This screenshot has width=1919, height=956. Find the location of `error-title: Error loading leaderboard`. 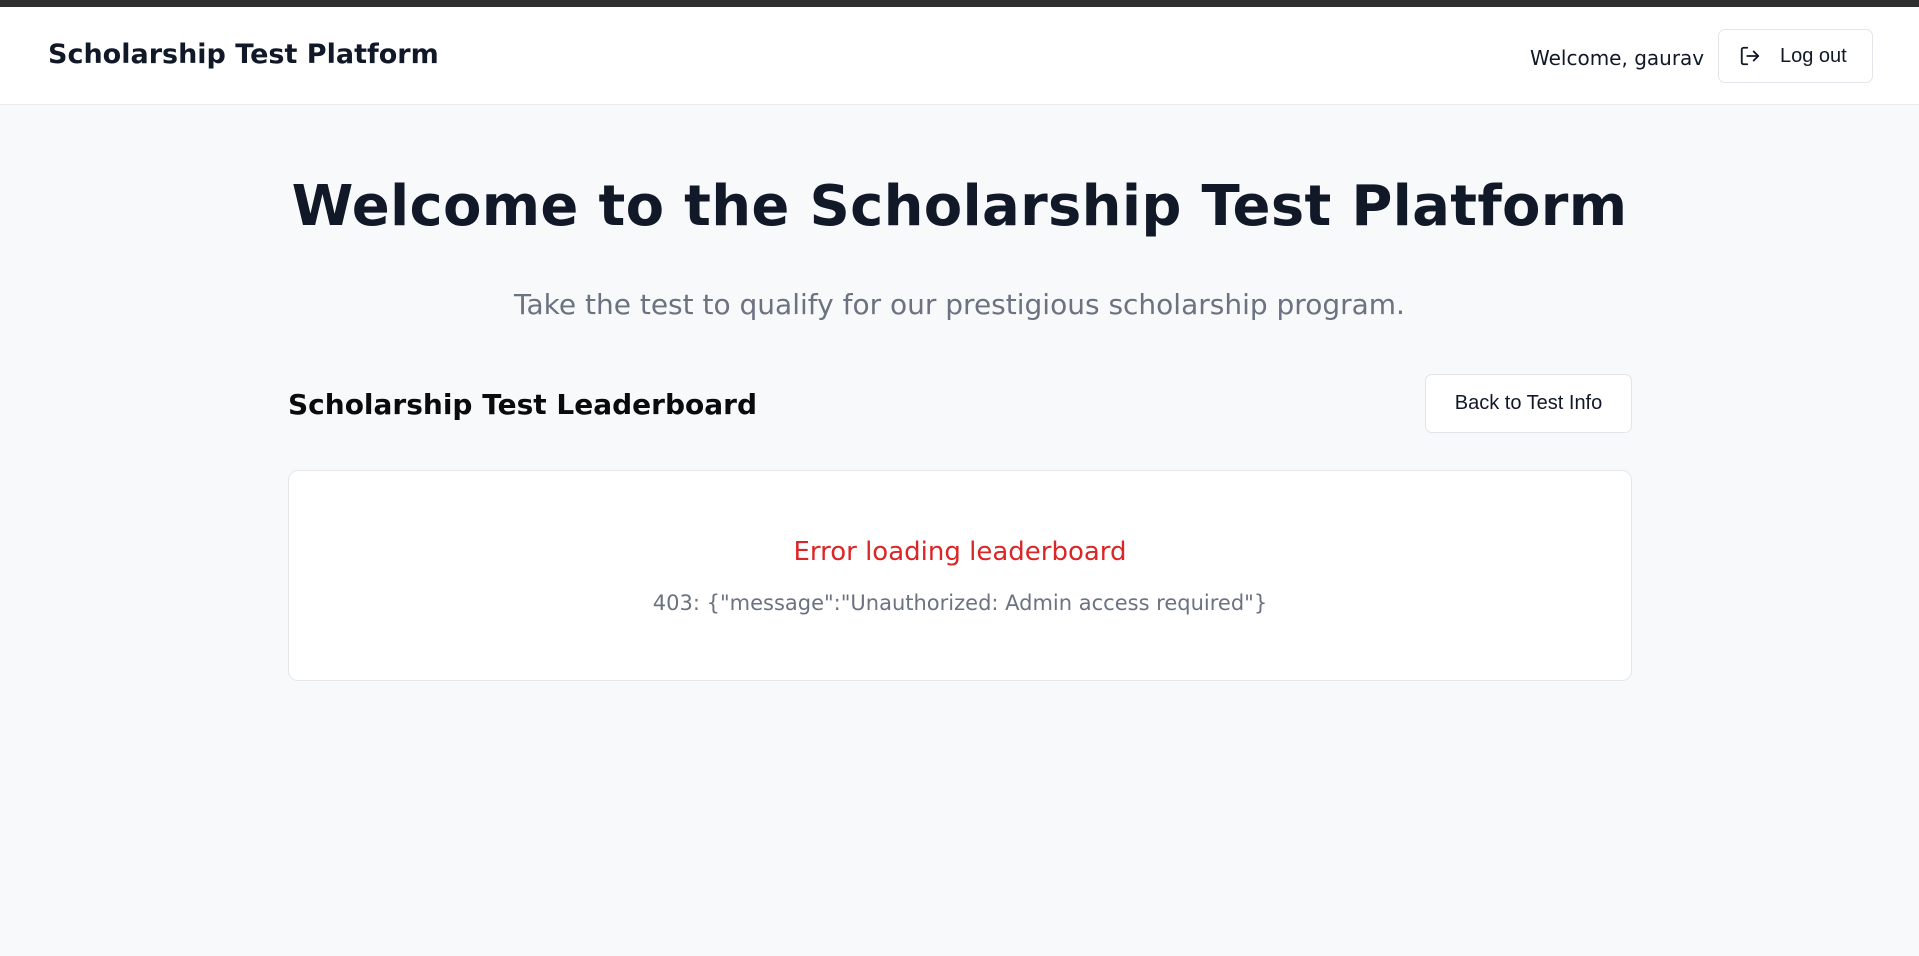

error-title: Error loading leaderboard is located at coordinates (960, 552).